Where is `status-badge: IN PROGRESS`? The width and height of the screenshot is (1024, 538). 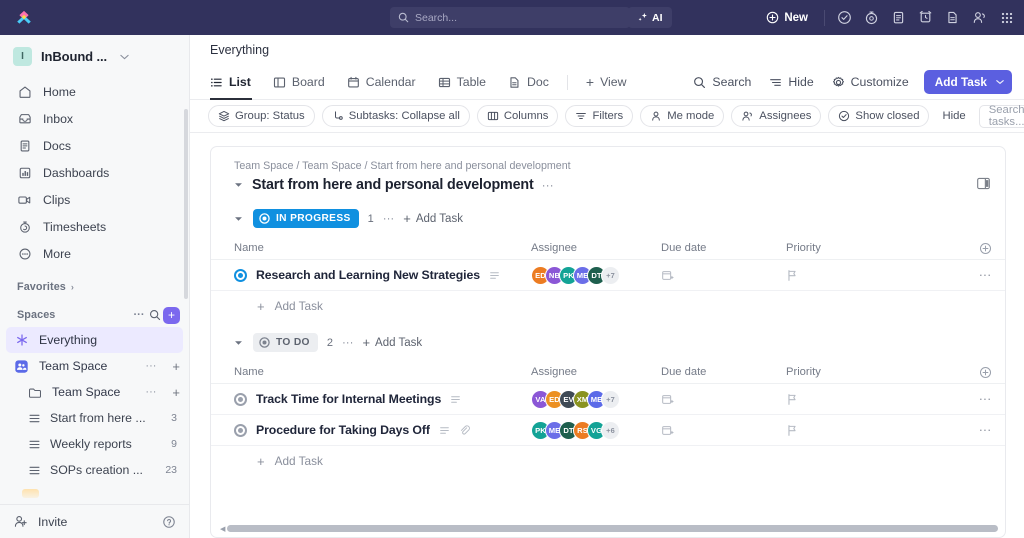
status-badge: IN PROGRESS is located at coordinates (306, 218).